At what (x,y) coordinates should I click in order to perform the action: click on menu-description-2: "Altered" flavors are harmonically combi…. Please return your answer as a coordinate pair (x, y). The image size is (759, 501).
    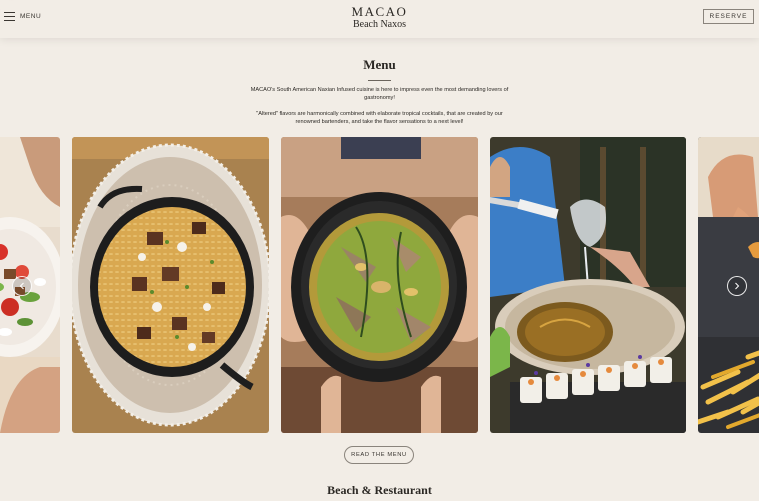
    Looking at the image, I should click on (379, 118).